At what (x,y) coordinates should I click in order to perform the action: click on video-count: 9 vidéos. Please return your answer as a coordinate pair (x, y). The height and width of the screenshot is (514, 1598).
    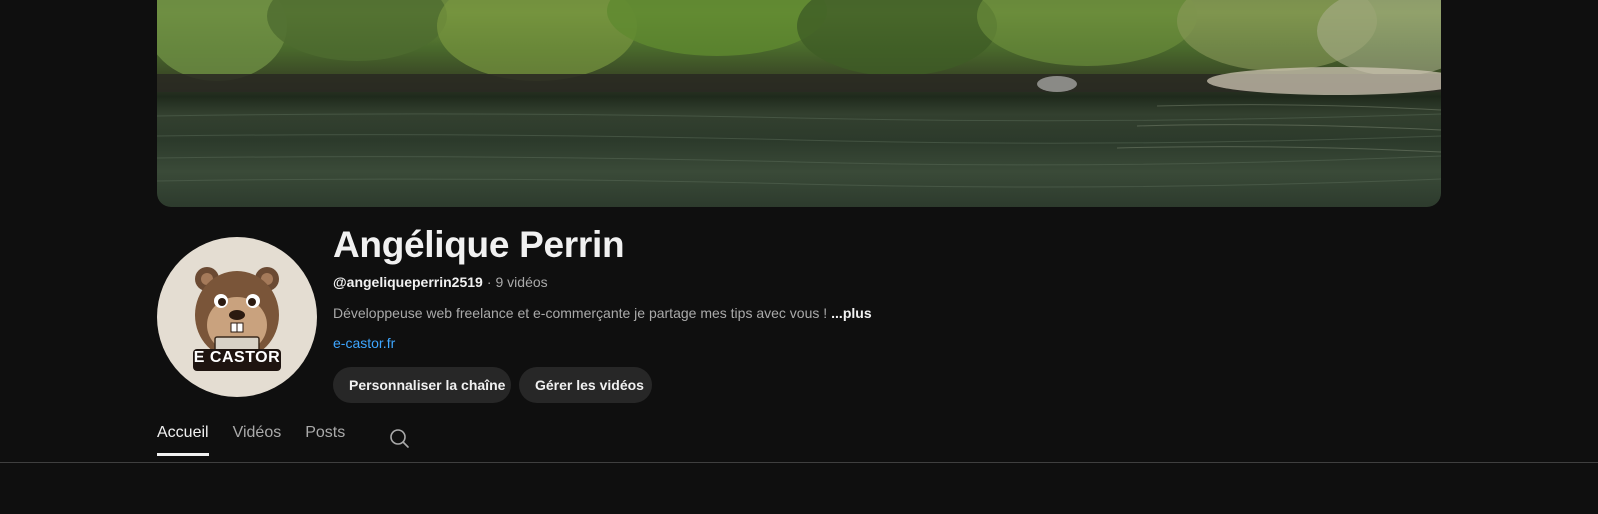
    Looking at the image, I should click on (521, 282).